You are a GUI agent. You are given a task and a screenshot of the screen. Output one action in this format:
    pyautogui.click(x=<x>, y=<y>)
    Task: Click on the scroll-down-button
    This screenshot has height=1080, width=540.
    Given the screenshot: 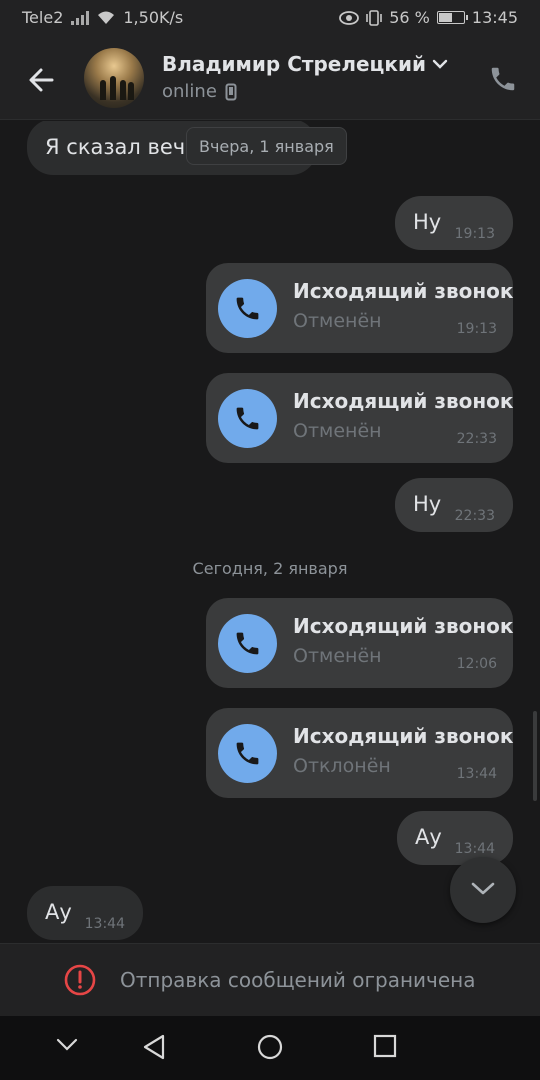 What is the action you would take?
    pyautogui.click(x=483, y=890)
    